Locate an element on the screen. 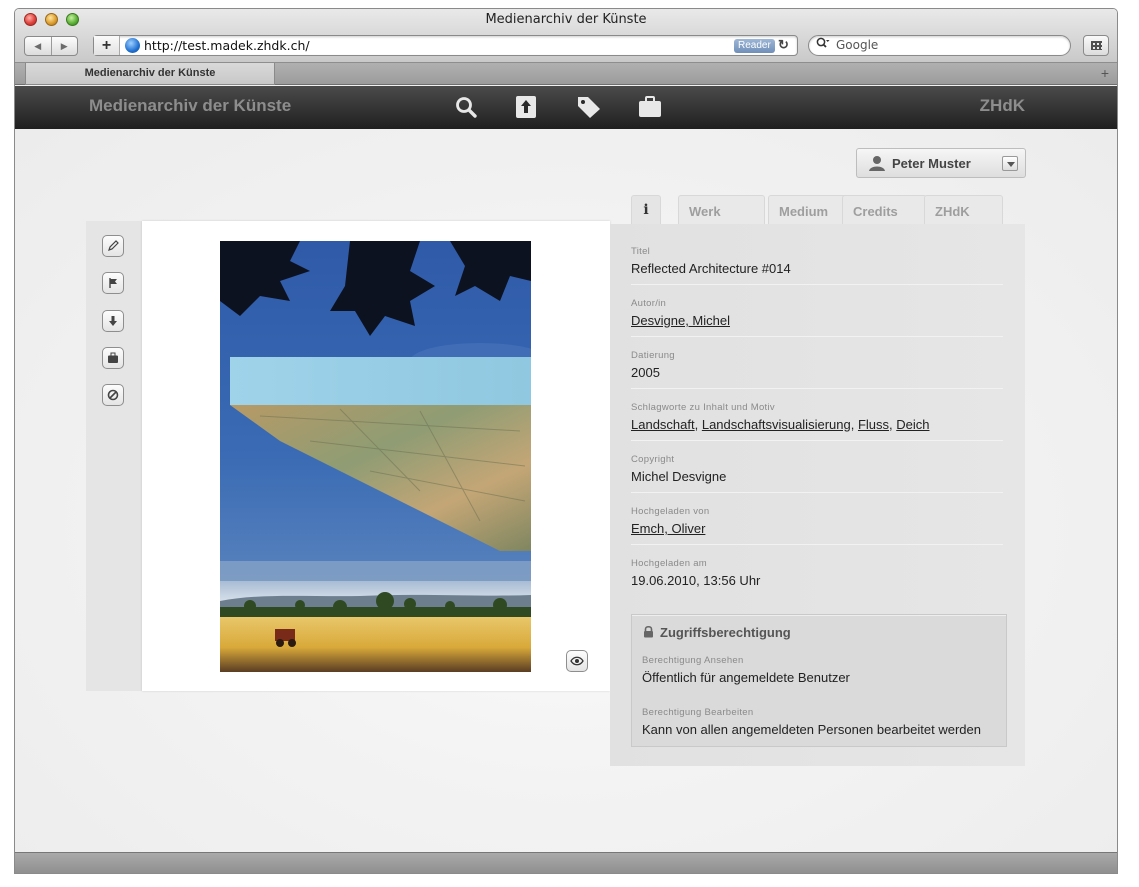  edit-button is located at coordinates (113, 246).